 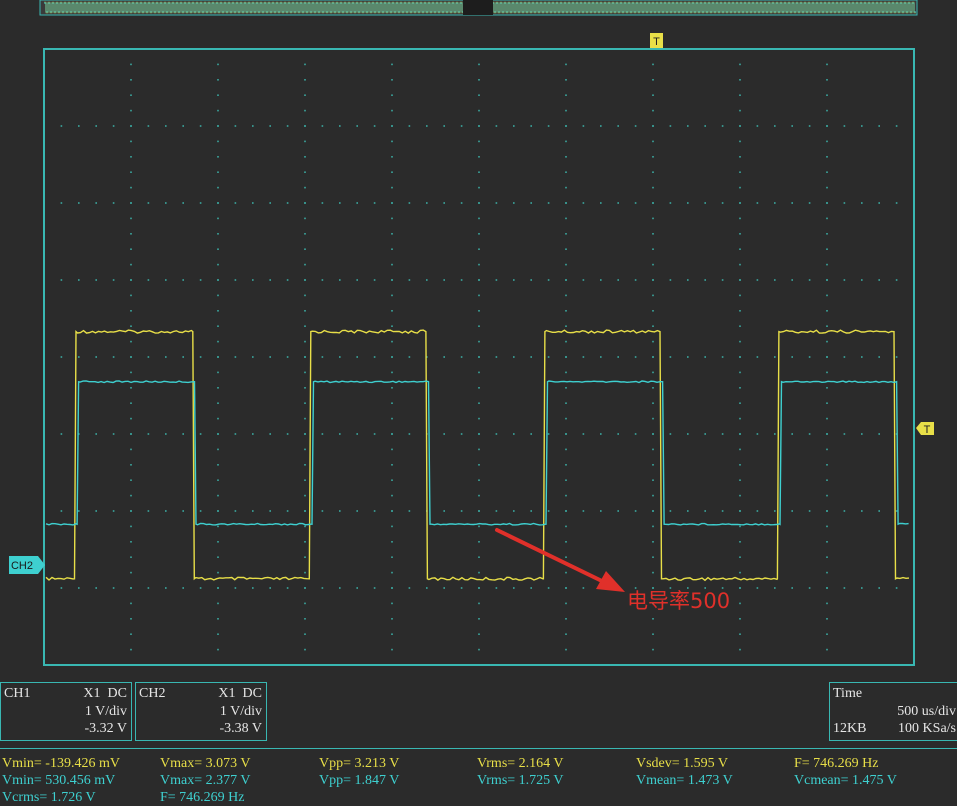 I want to click on ch2-vmin: Vmin= 530.456 mV, so click(x=59, y=780).